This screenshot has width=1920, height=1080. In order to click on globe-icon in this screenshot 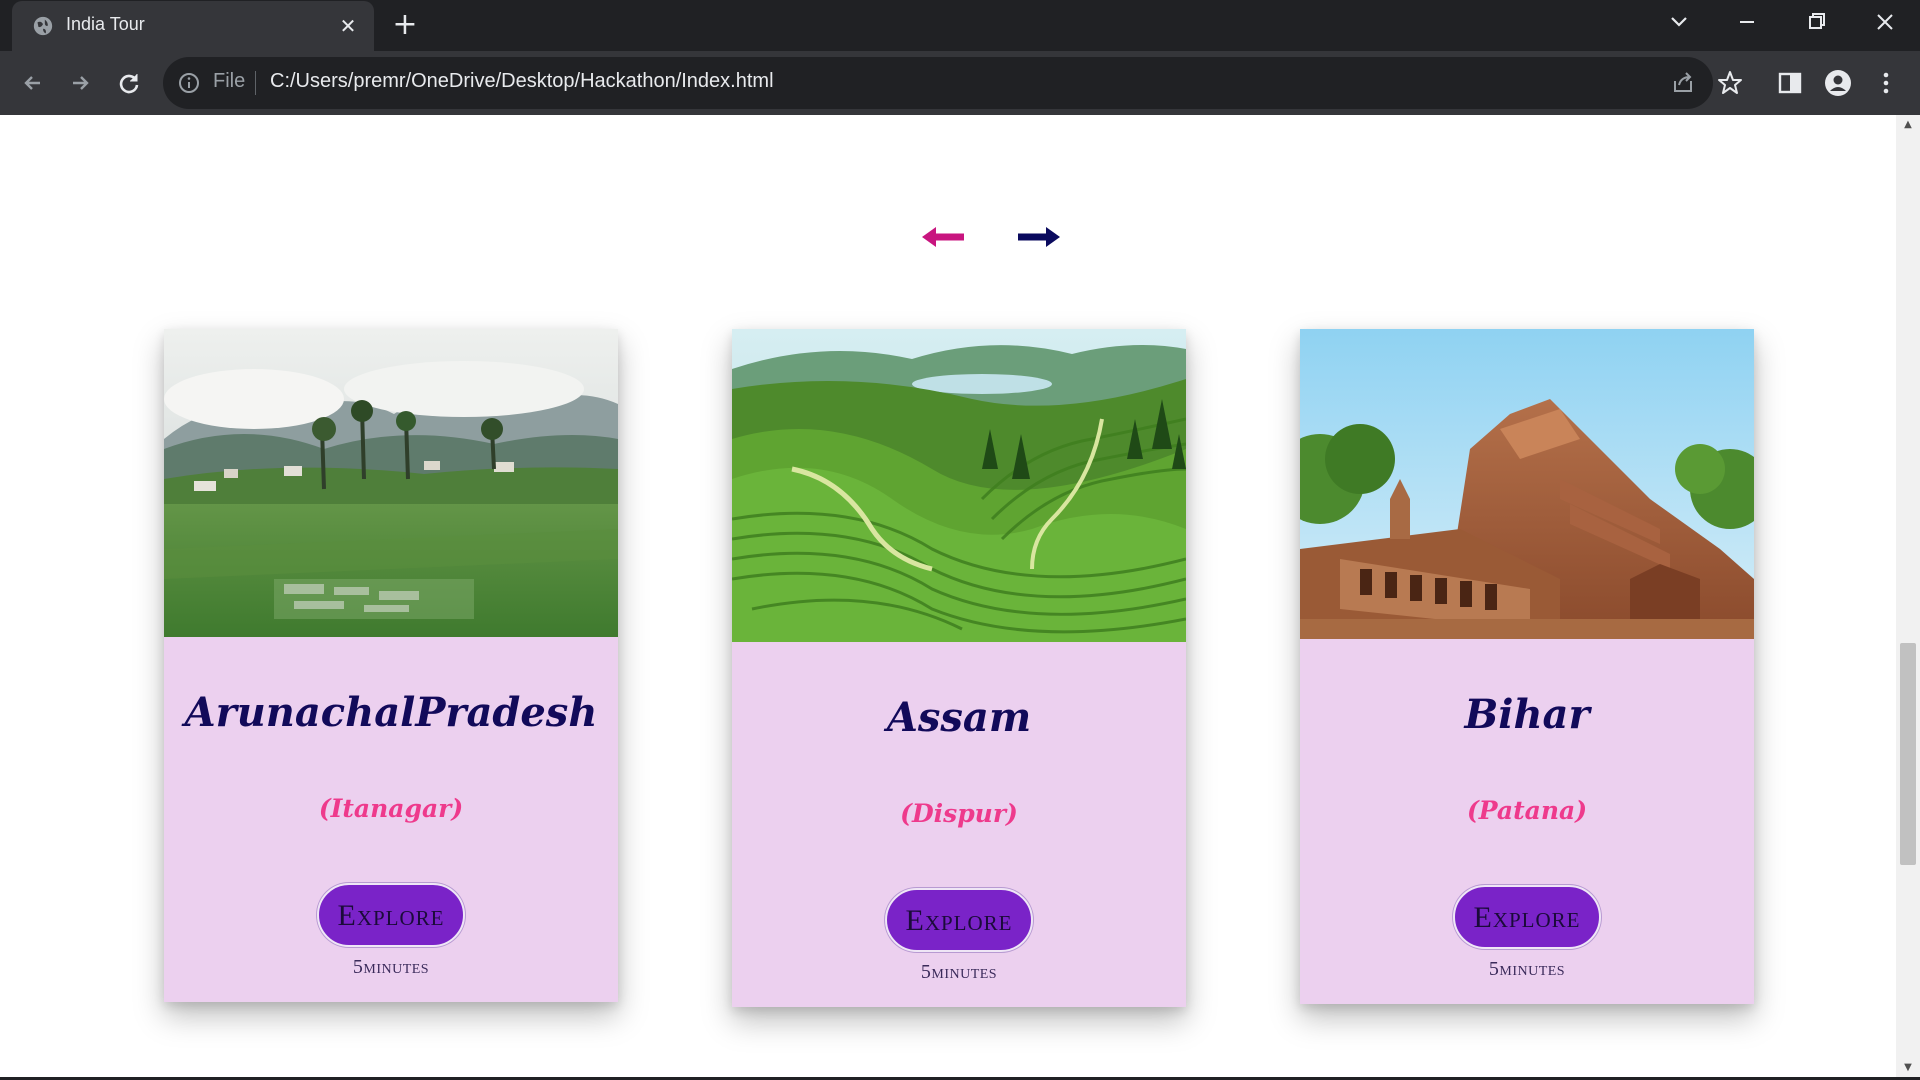, I will do `click(43, 26)`.